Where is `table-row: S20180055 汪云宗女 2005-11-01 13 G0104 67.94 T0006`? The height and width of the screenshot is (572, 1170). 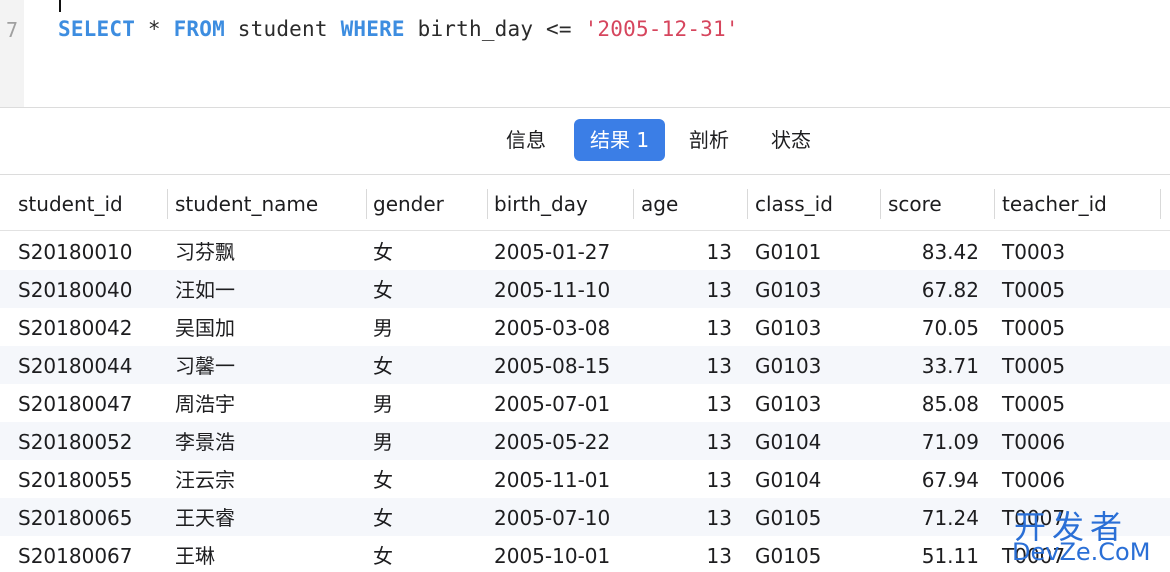 table-row: S20180055 汪云宗女 2005-11-01 13 G0104 67.94 T0006 is located at coordinates (585, 479).